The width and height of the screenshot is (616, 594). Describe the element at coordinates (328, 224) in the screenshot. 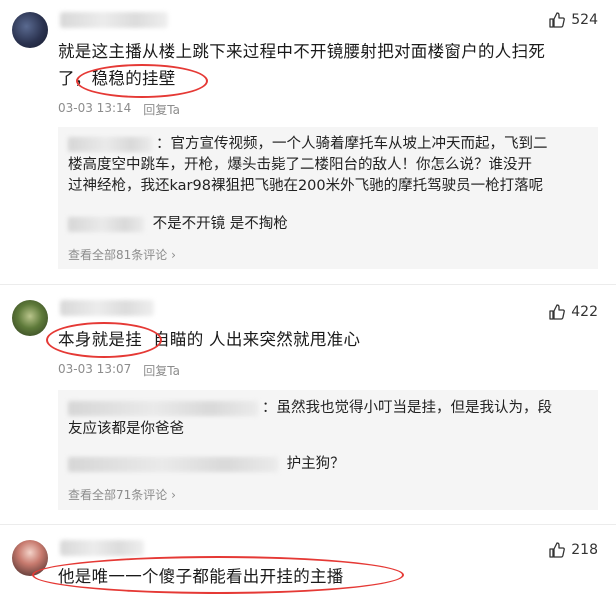

I see `reply-item: 不是不开镜 是不掏枪` at that location.